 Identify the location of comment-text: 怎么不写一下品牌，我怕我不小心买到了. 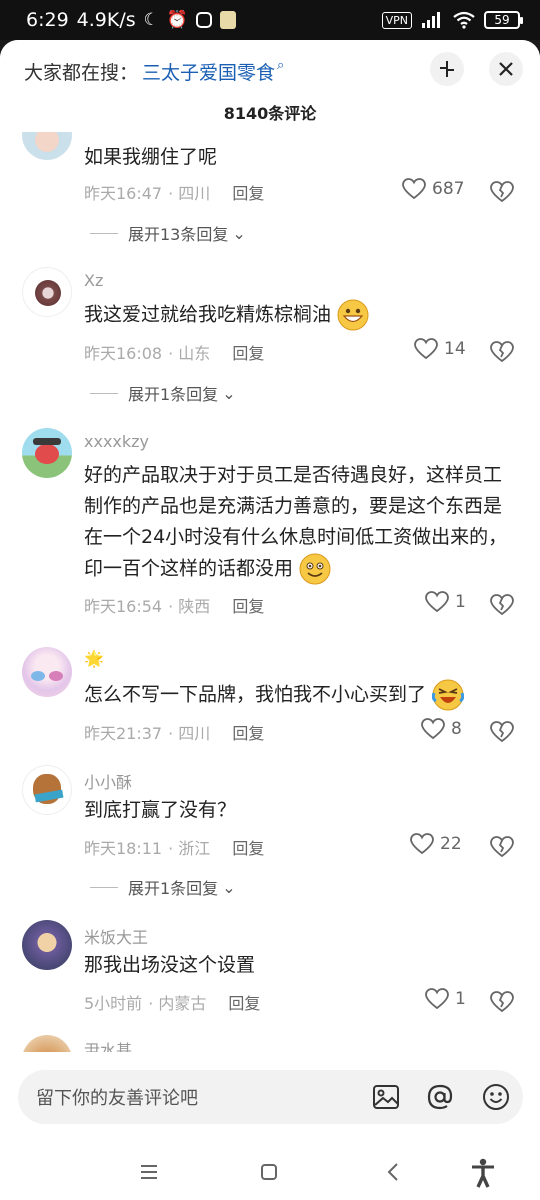
(299, 695).